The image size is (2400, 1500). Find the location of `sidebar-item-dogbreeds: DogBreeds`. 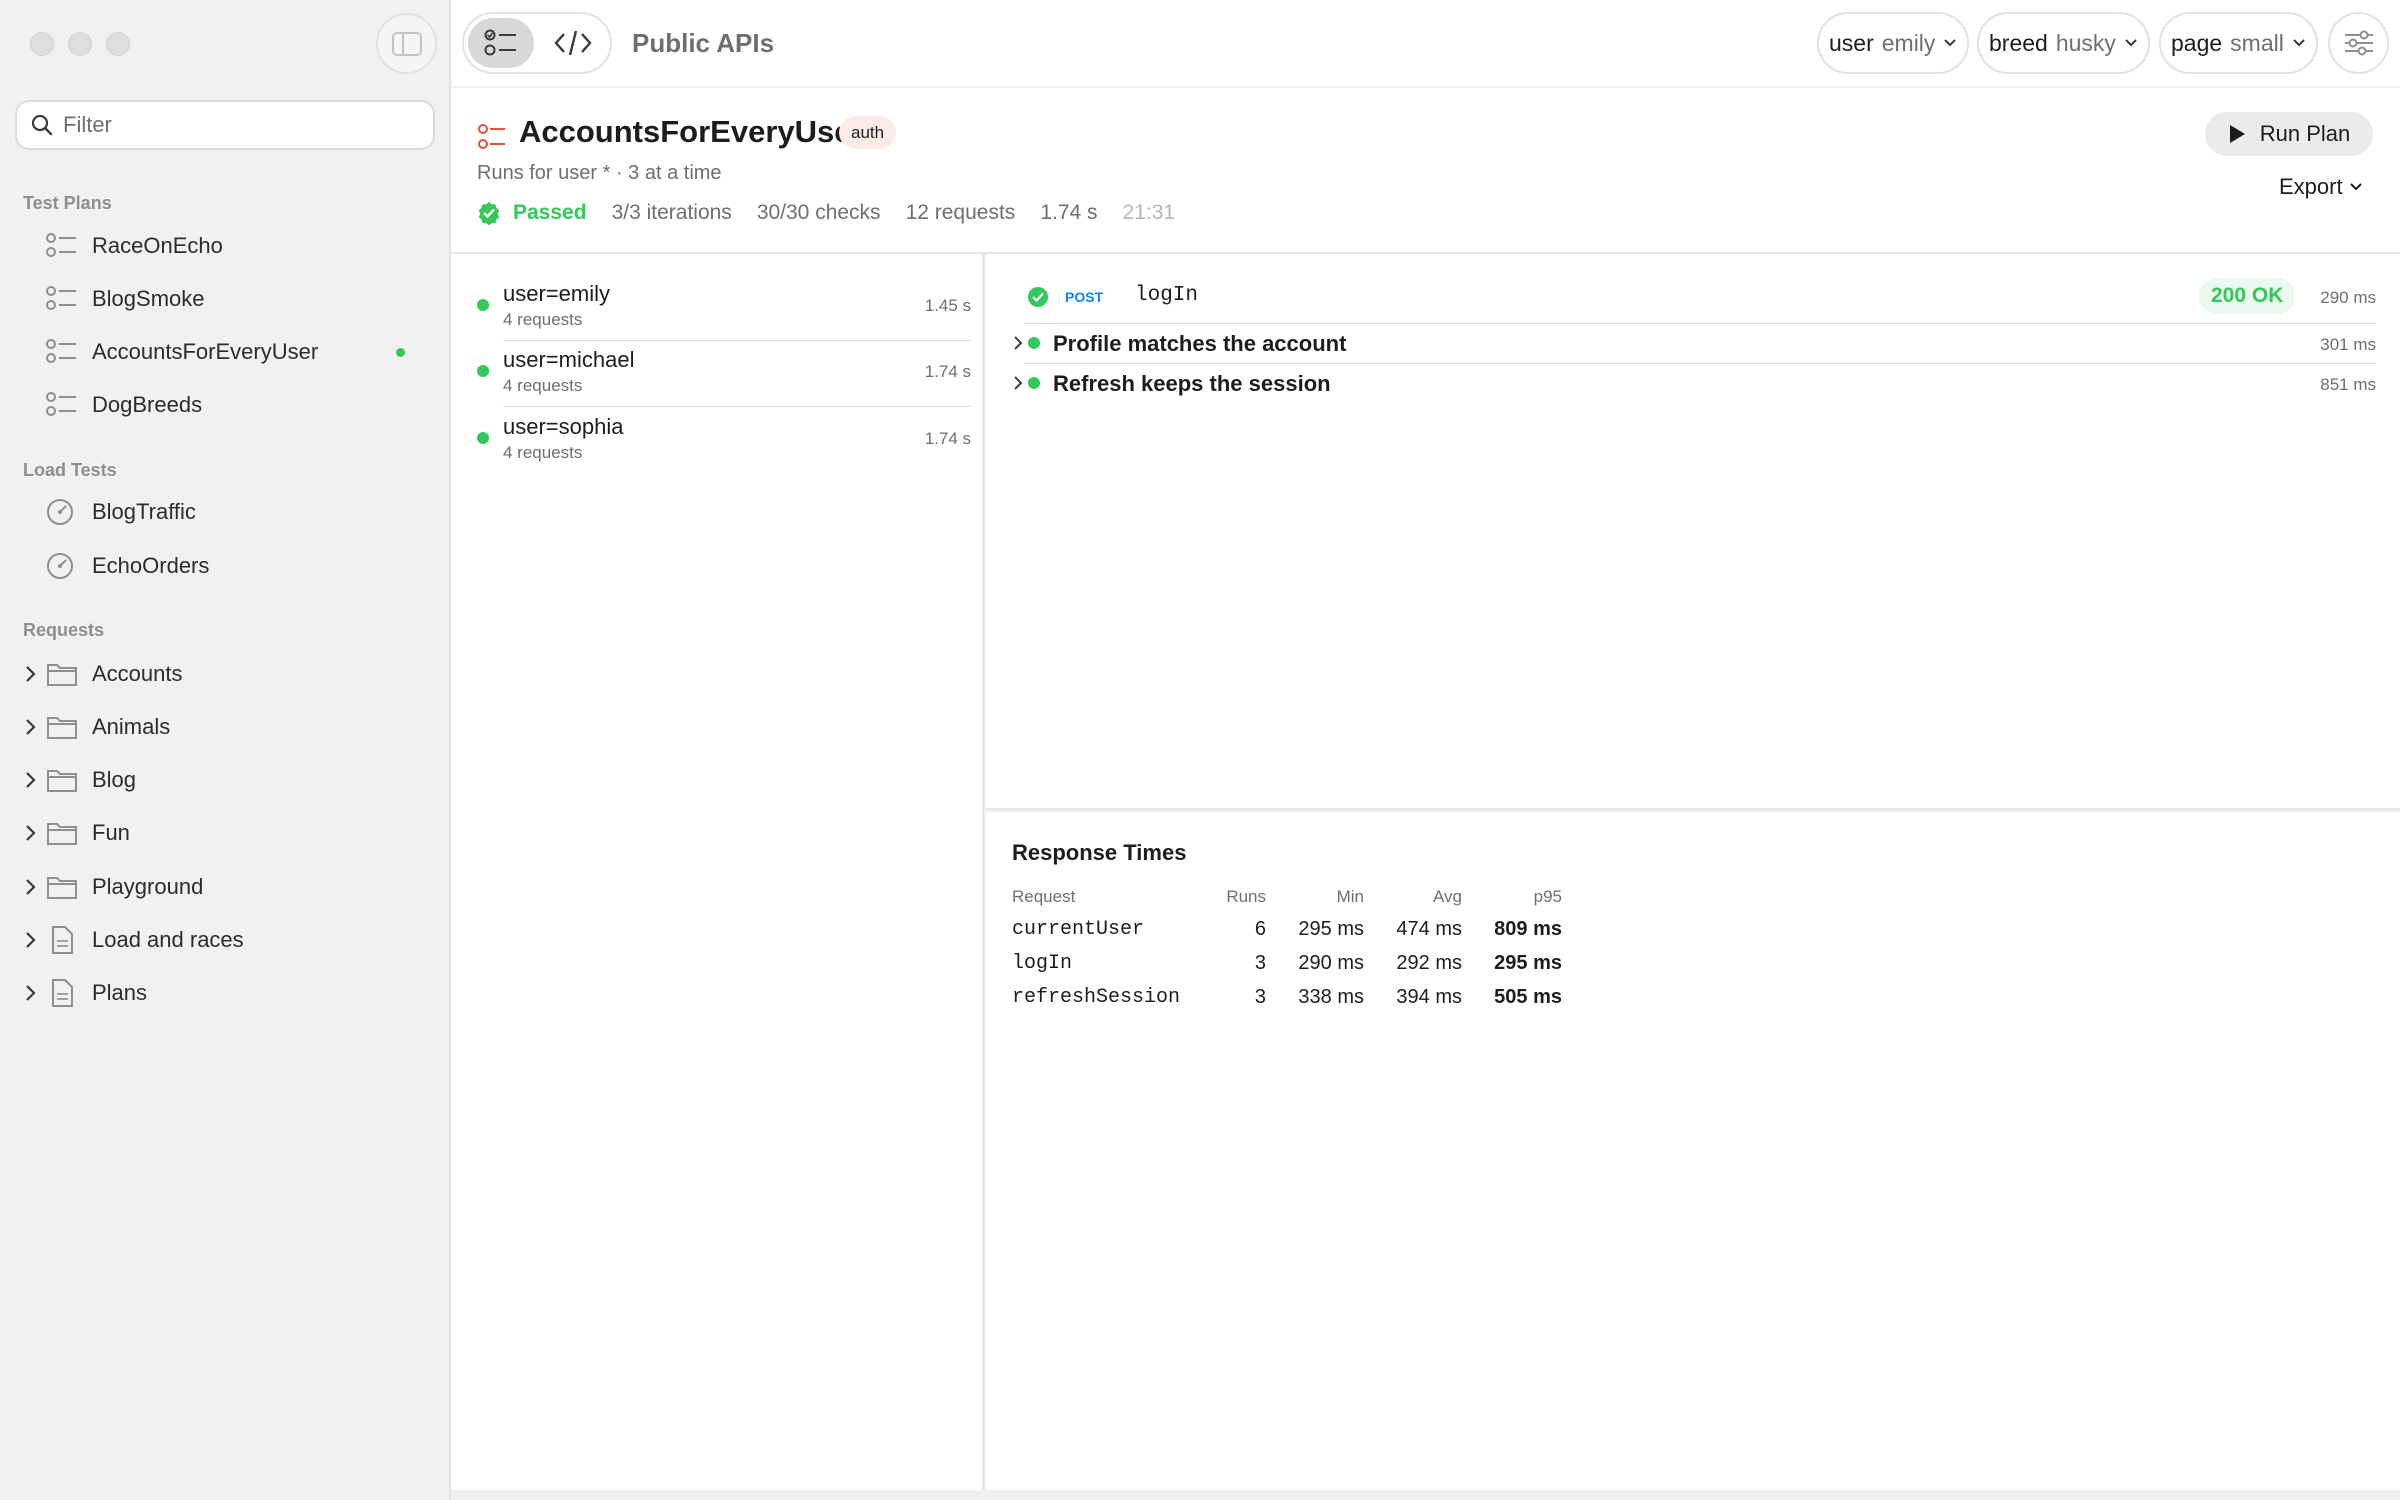

sidebar-item-dogbreeds: DogBreeds is located at coordinates (220, 405).